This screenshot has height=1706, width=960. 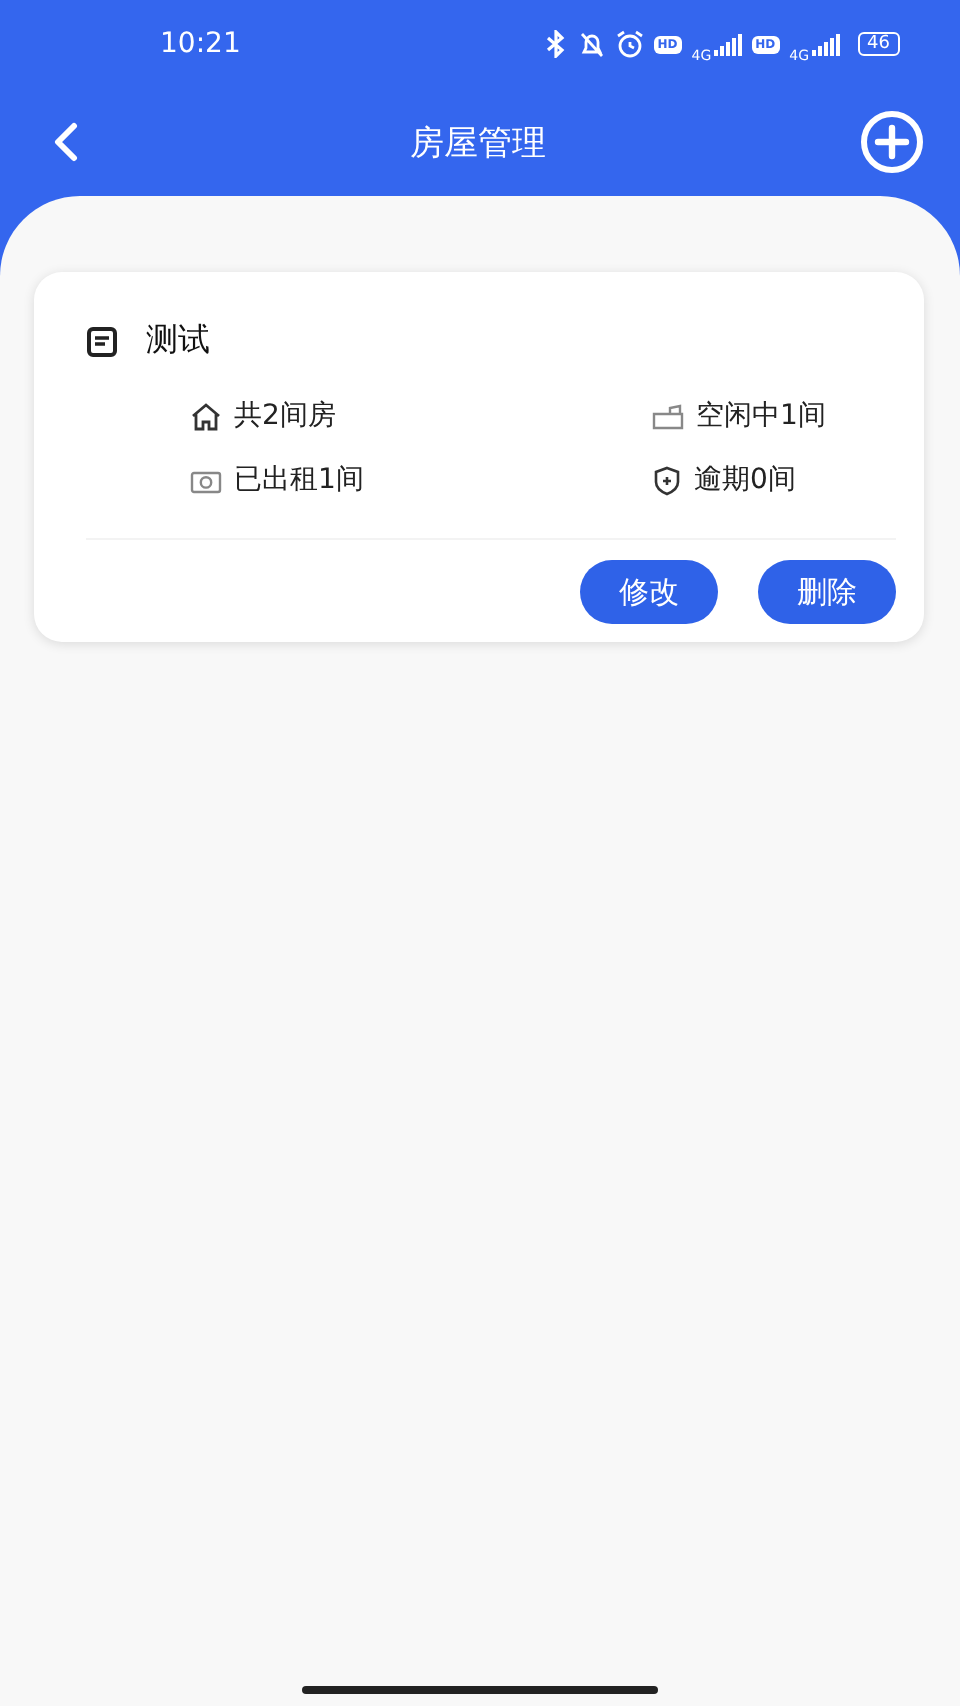 What do you see at coordinates (649, 592) in the screenshot?
I see `action-button: 修改` at bounding box center [649, 592].